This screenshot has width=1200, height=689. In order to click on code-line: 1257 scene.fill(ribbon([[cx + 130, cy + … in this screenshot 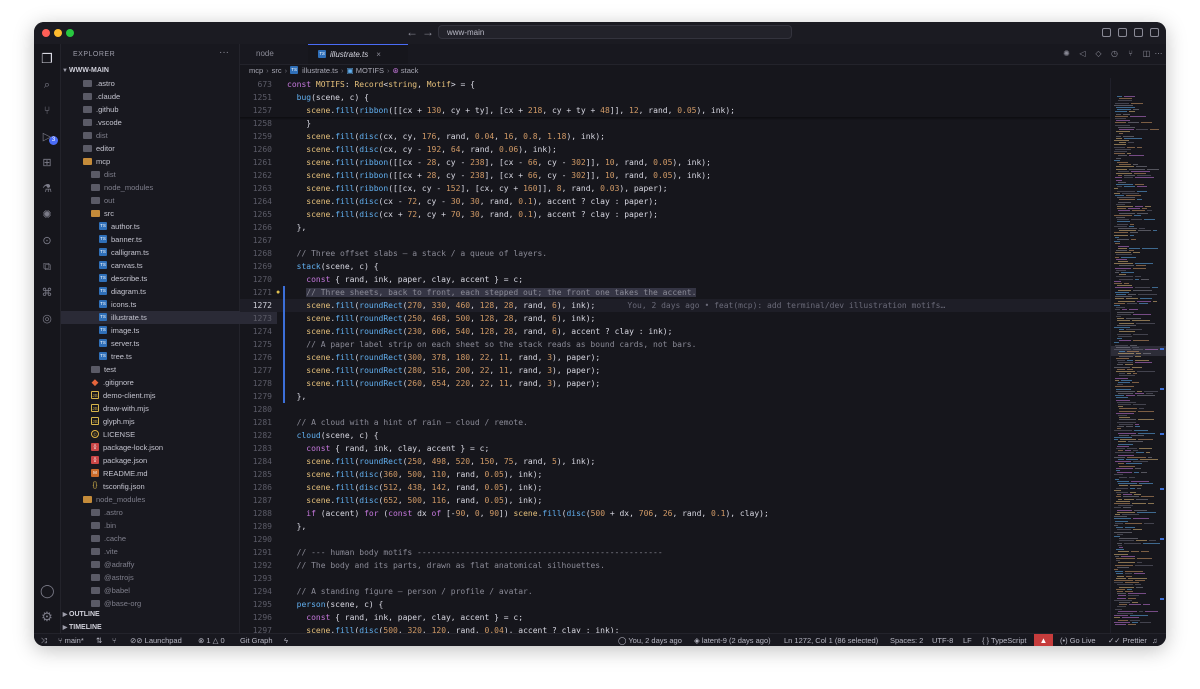, I will do `click(675, 110)`.